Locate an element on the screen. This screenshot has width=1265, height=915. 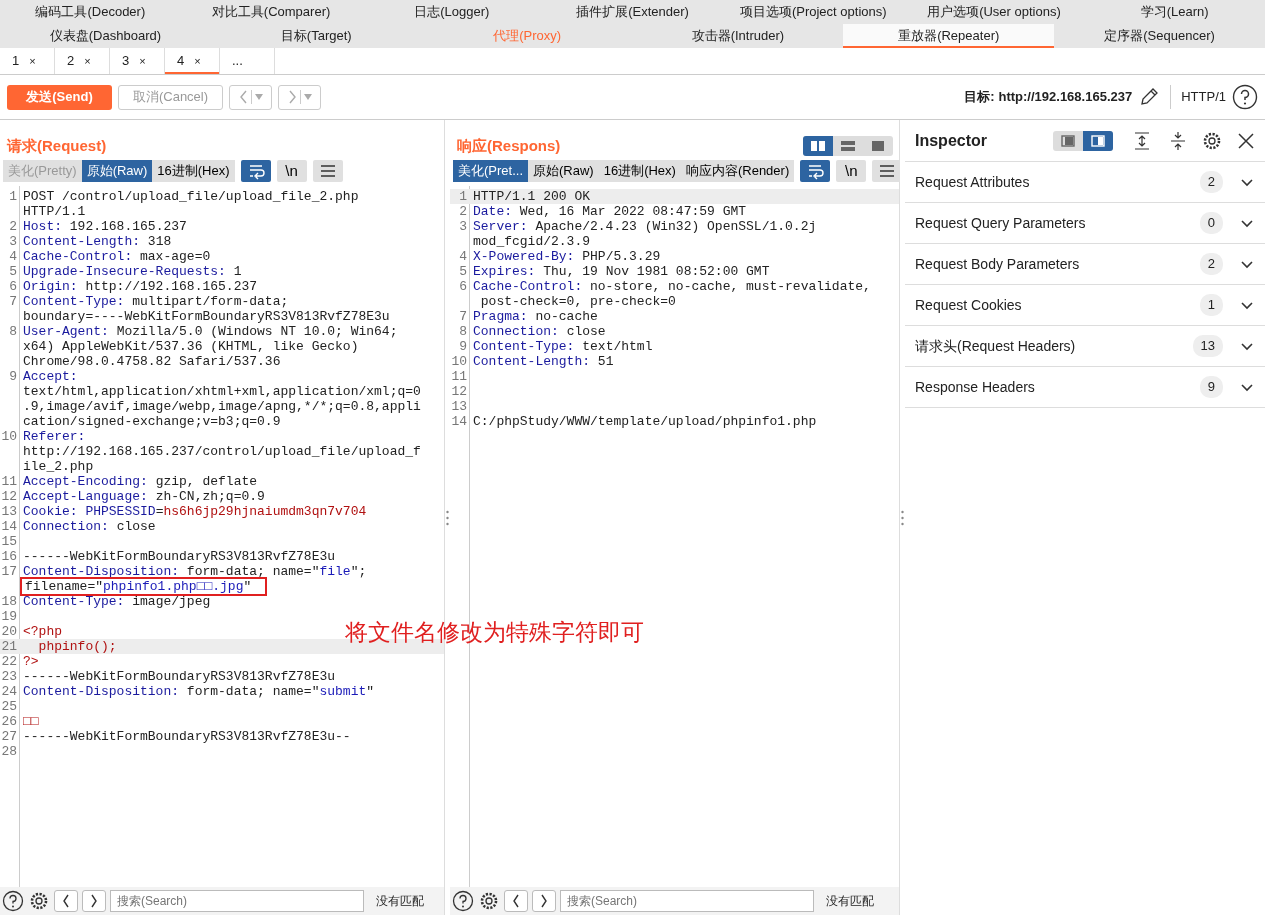
tool-tab: 仪表盘(Dashboard) is located at coordinates (105, 36).